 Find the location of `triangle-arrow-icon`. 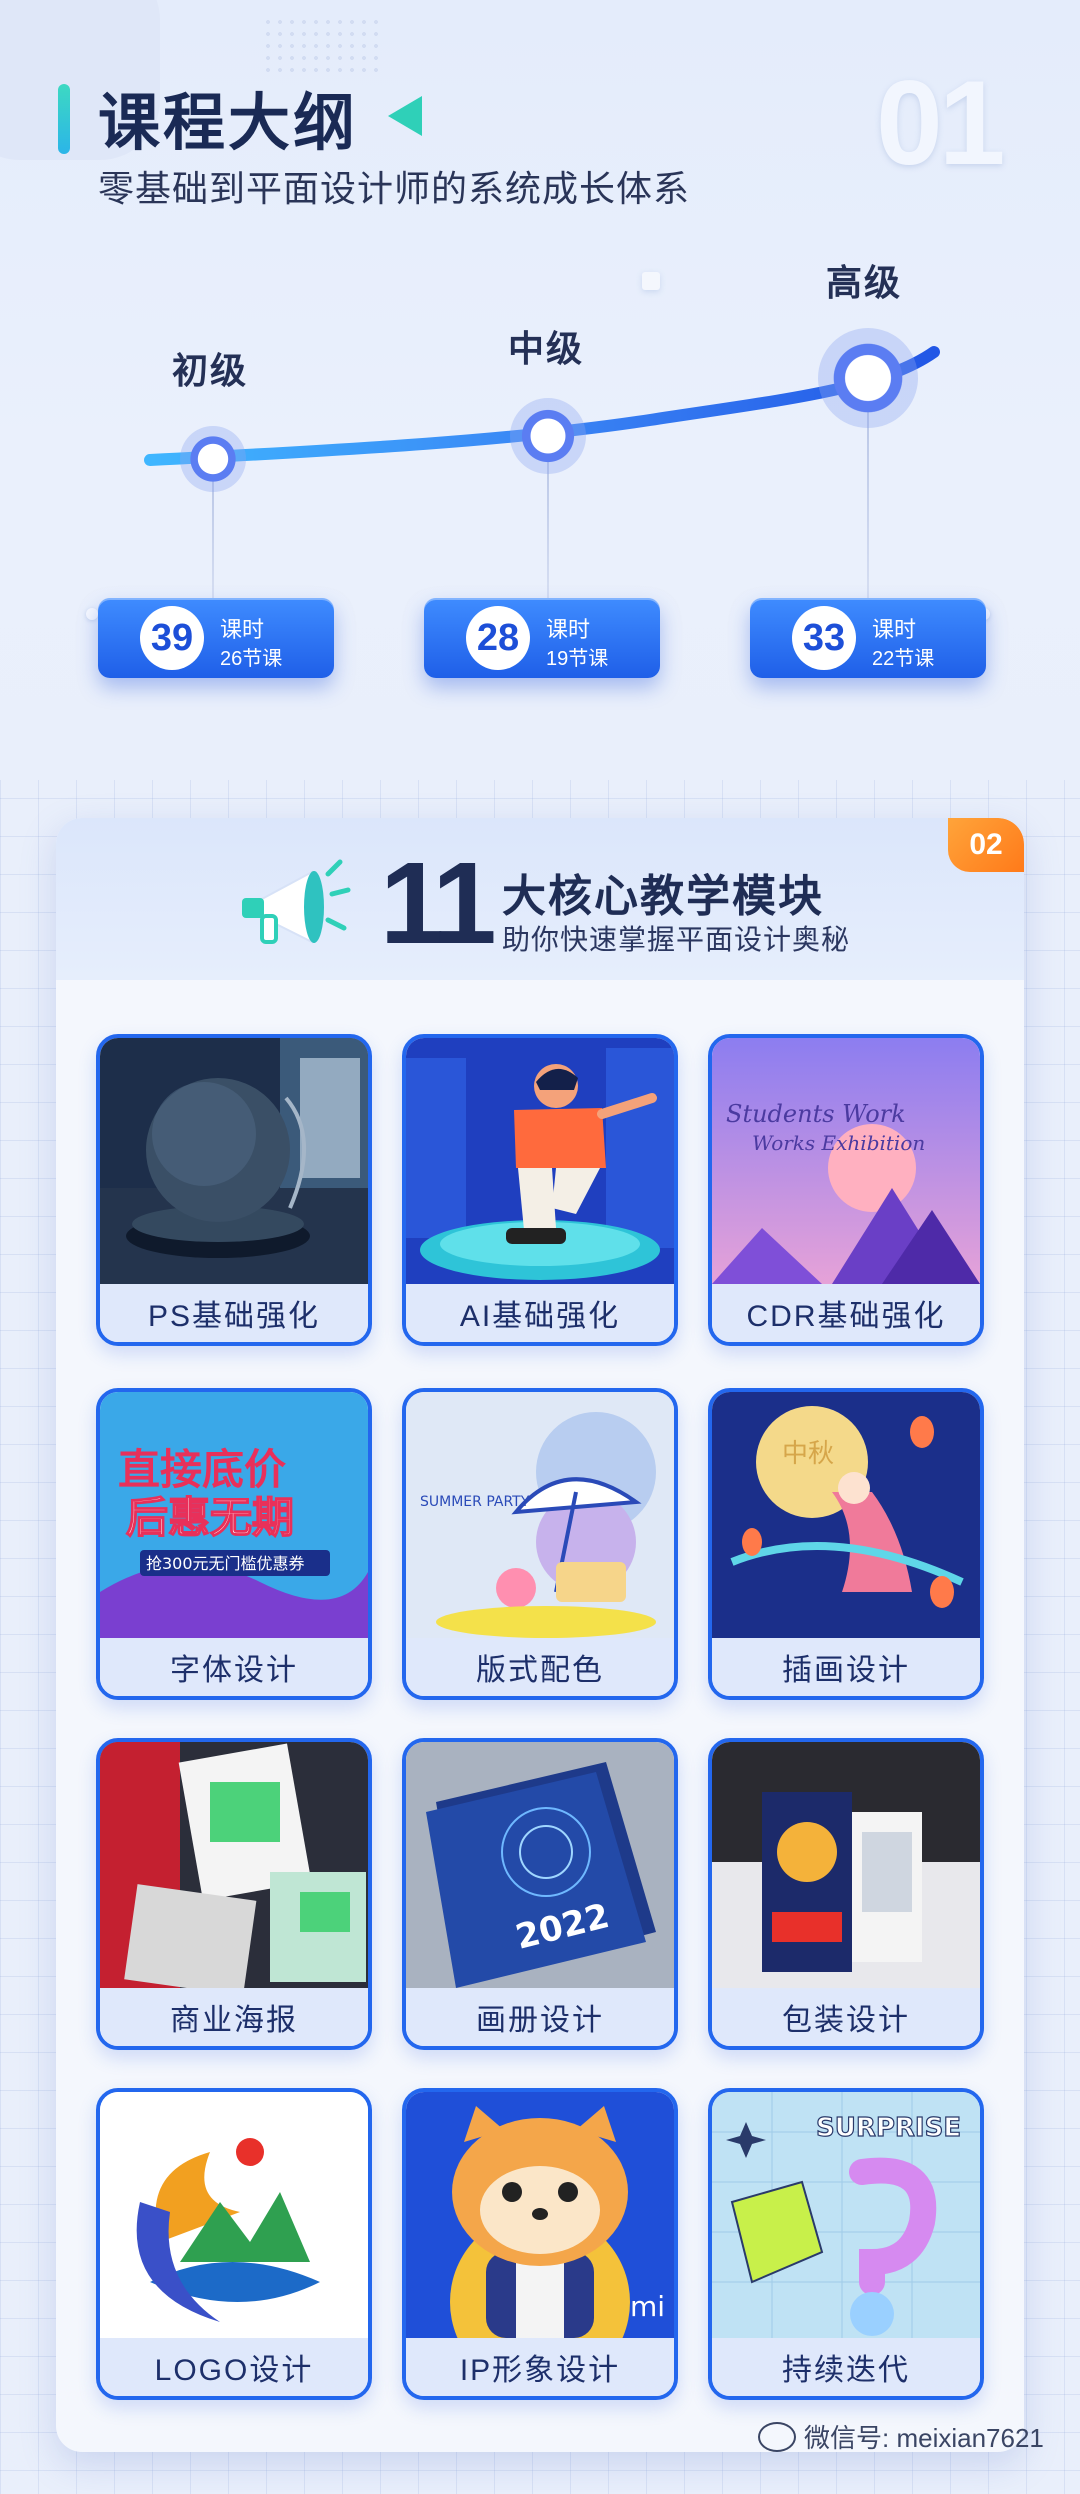

triangle-arrow-icon is located at coordinates (405, 116).